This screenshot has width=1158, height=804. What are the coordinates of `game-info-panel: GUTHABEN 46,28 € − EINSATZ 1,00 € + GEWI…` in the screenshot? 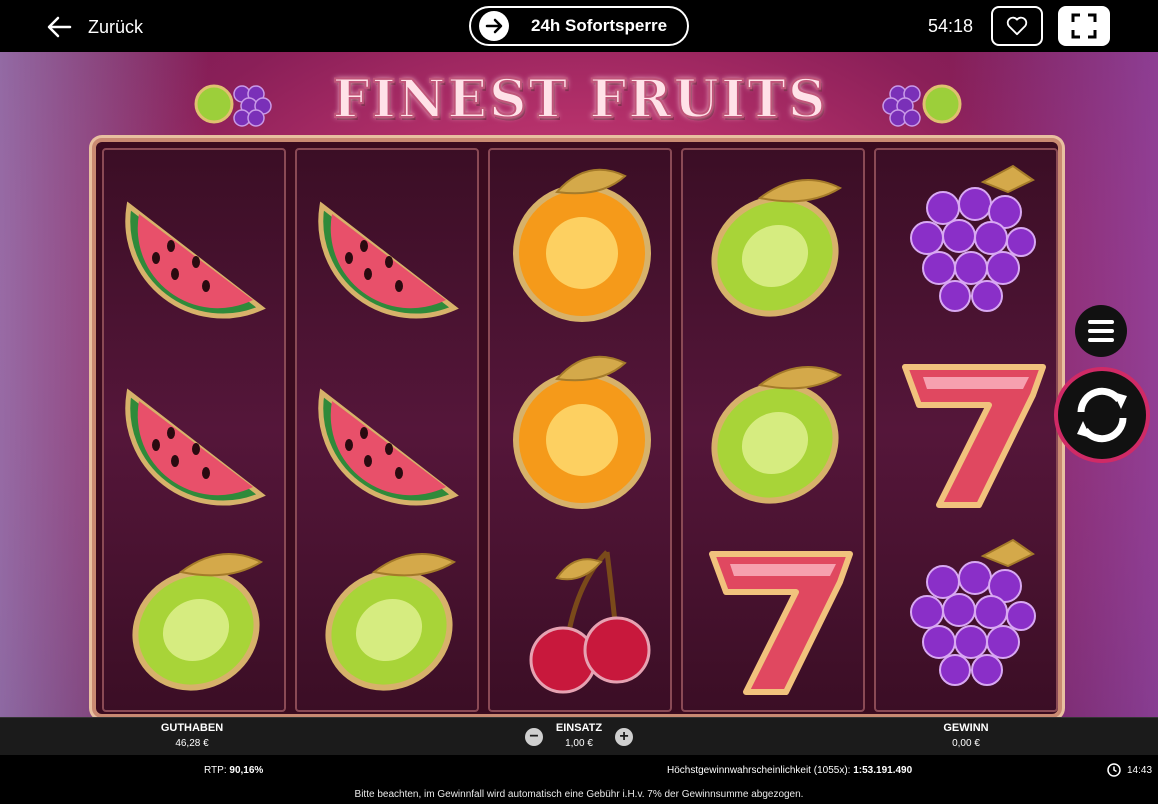 It's located at (579, 736).